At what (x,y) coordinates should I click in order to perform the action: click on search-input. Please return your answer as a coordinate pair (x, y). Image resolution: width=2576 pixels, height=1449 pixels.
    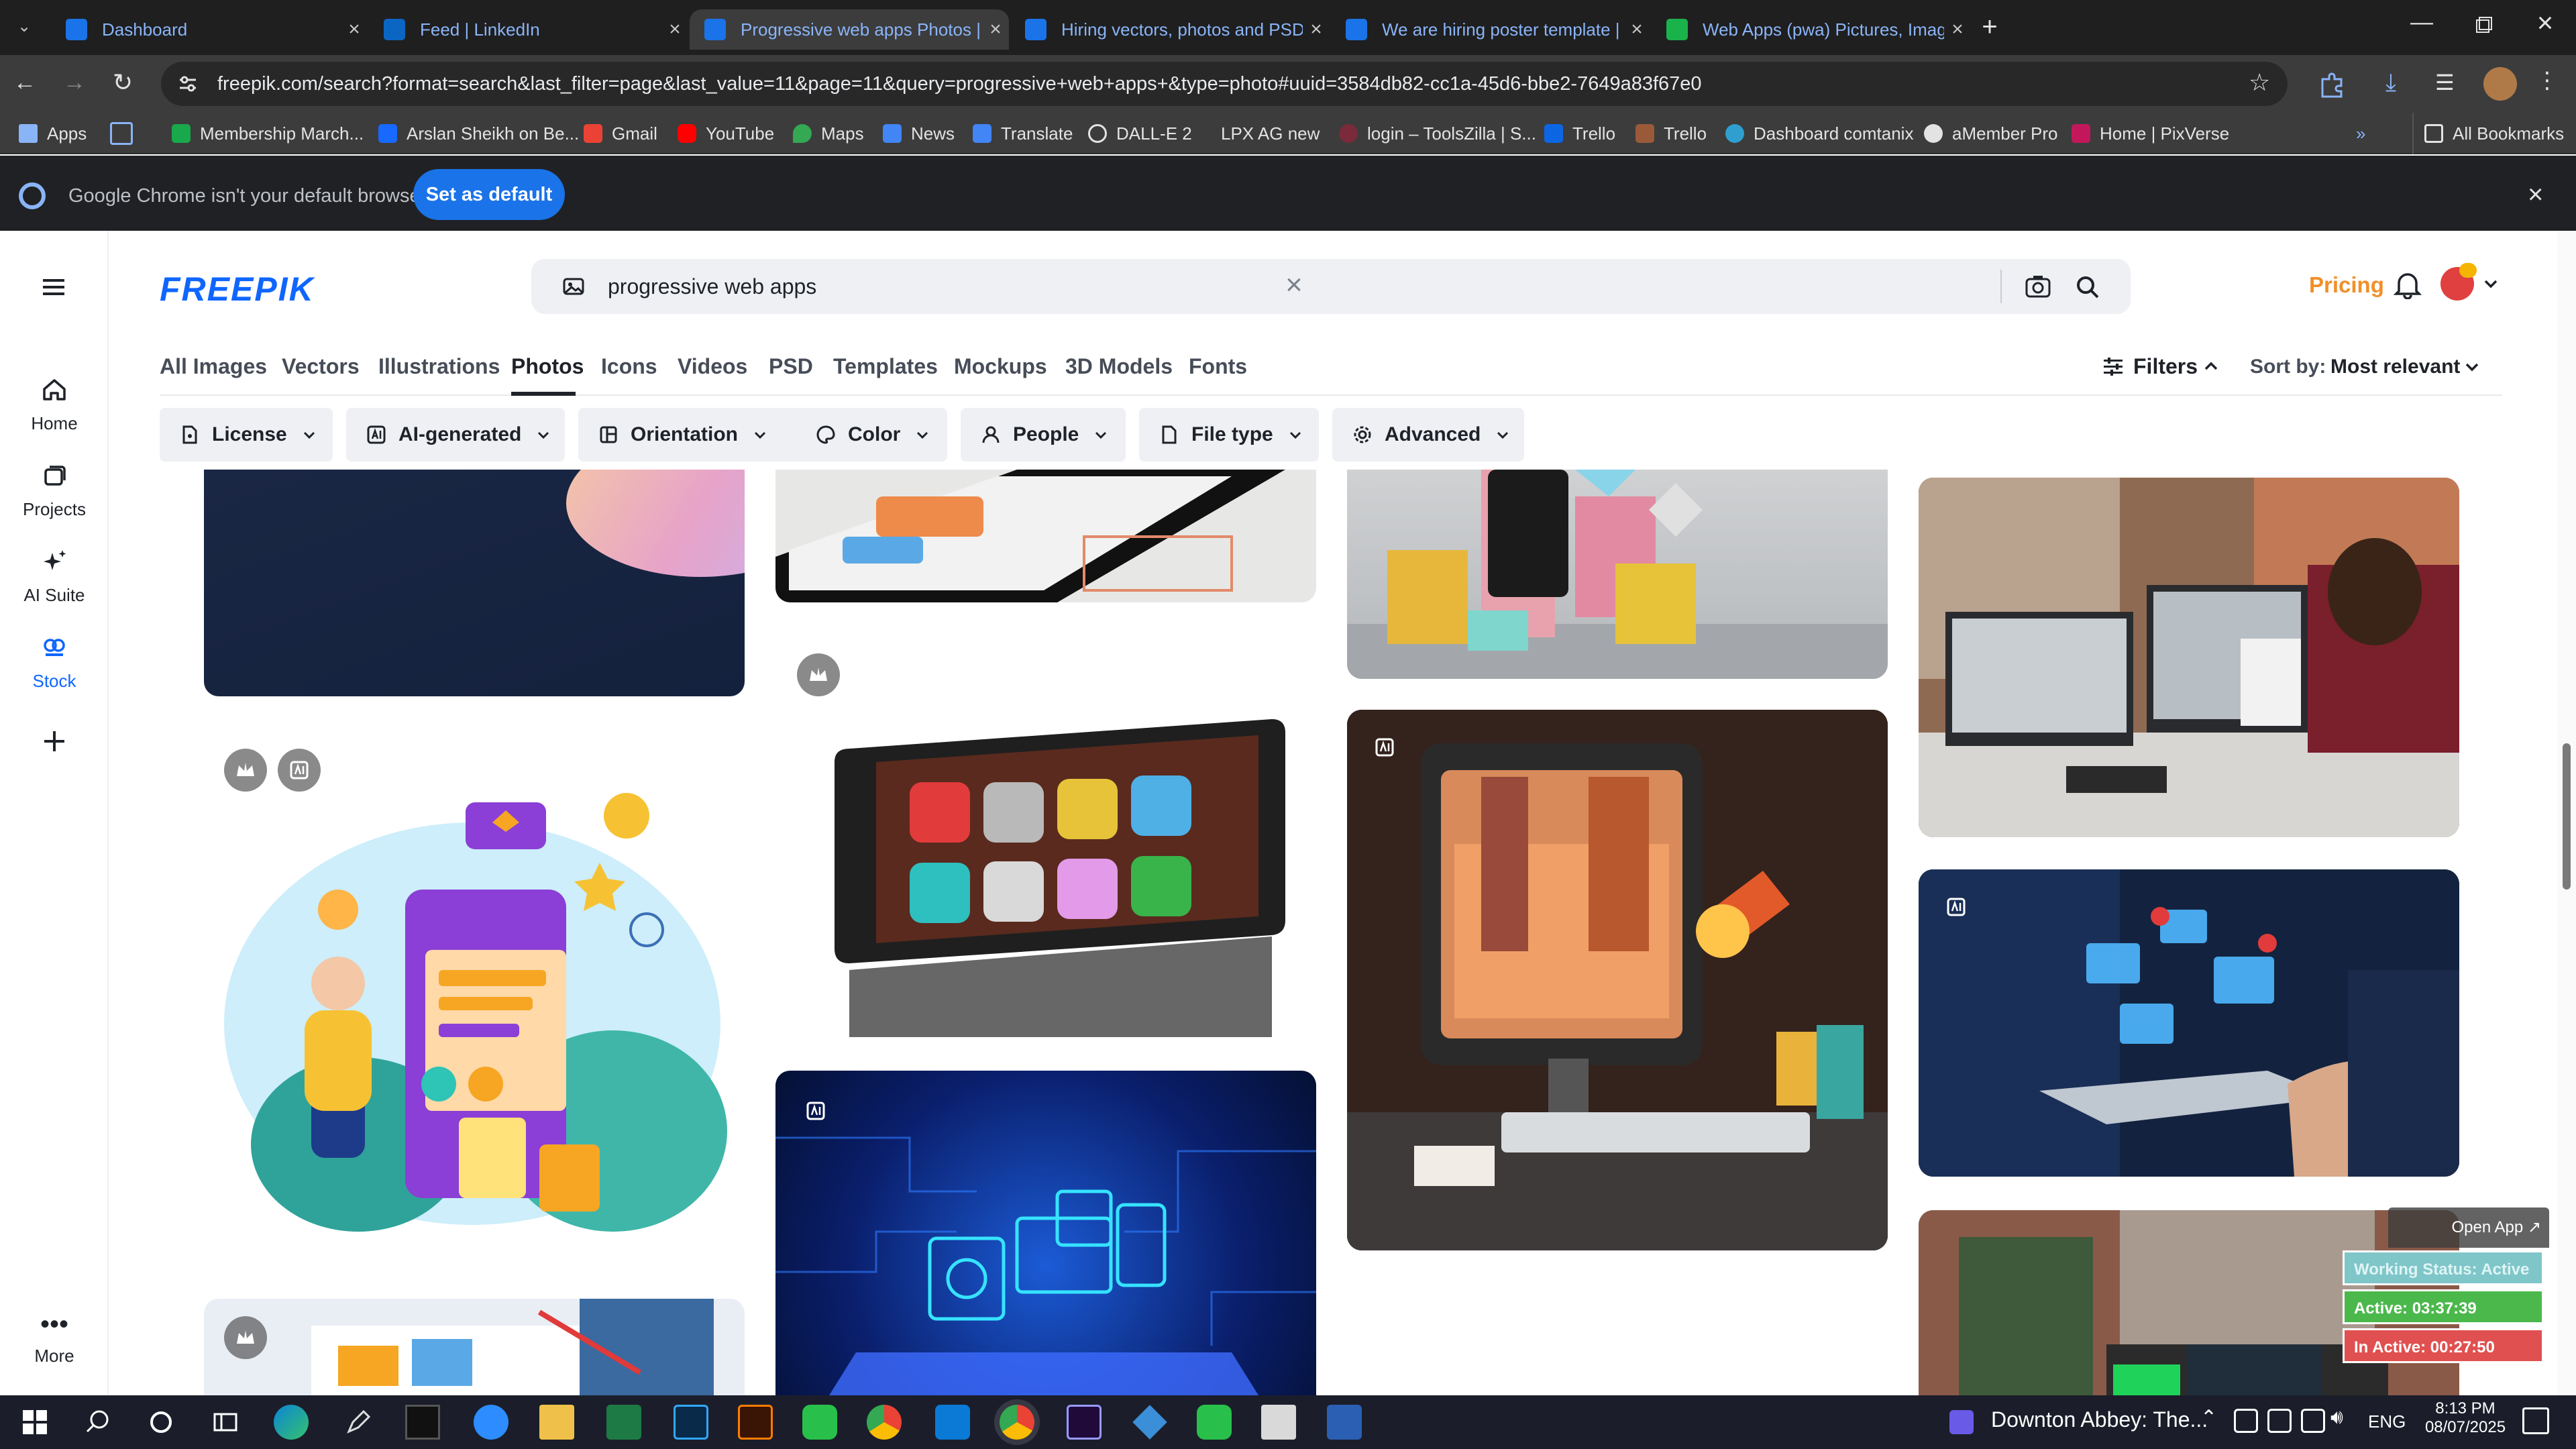
    Looking at the image, I should click on (1178, 286).